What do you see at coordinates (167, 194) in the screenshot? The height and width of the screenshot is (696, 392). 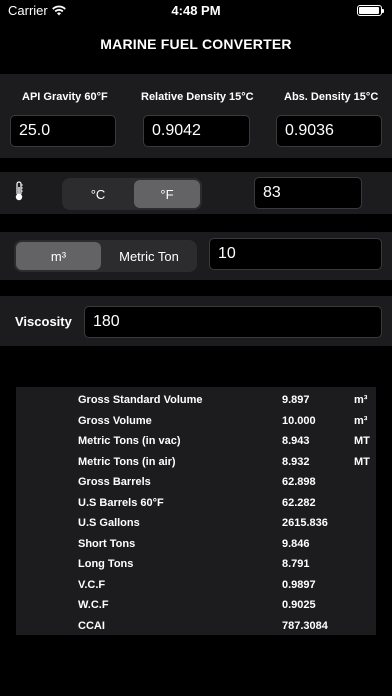 I see `fahrenheit-segment: °F` at bounding box center [167, 194].